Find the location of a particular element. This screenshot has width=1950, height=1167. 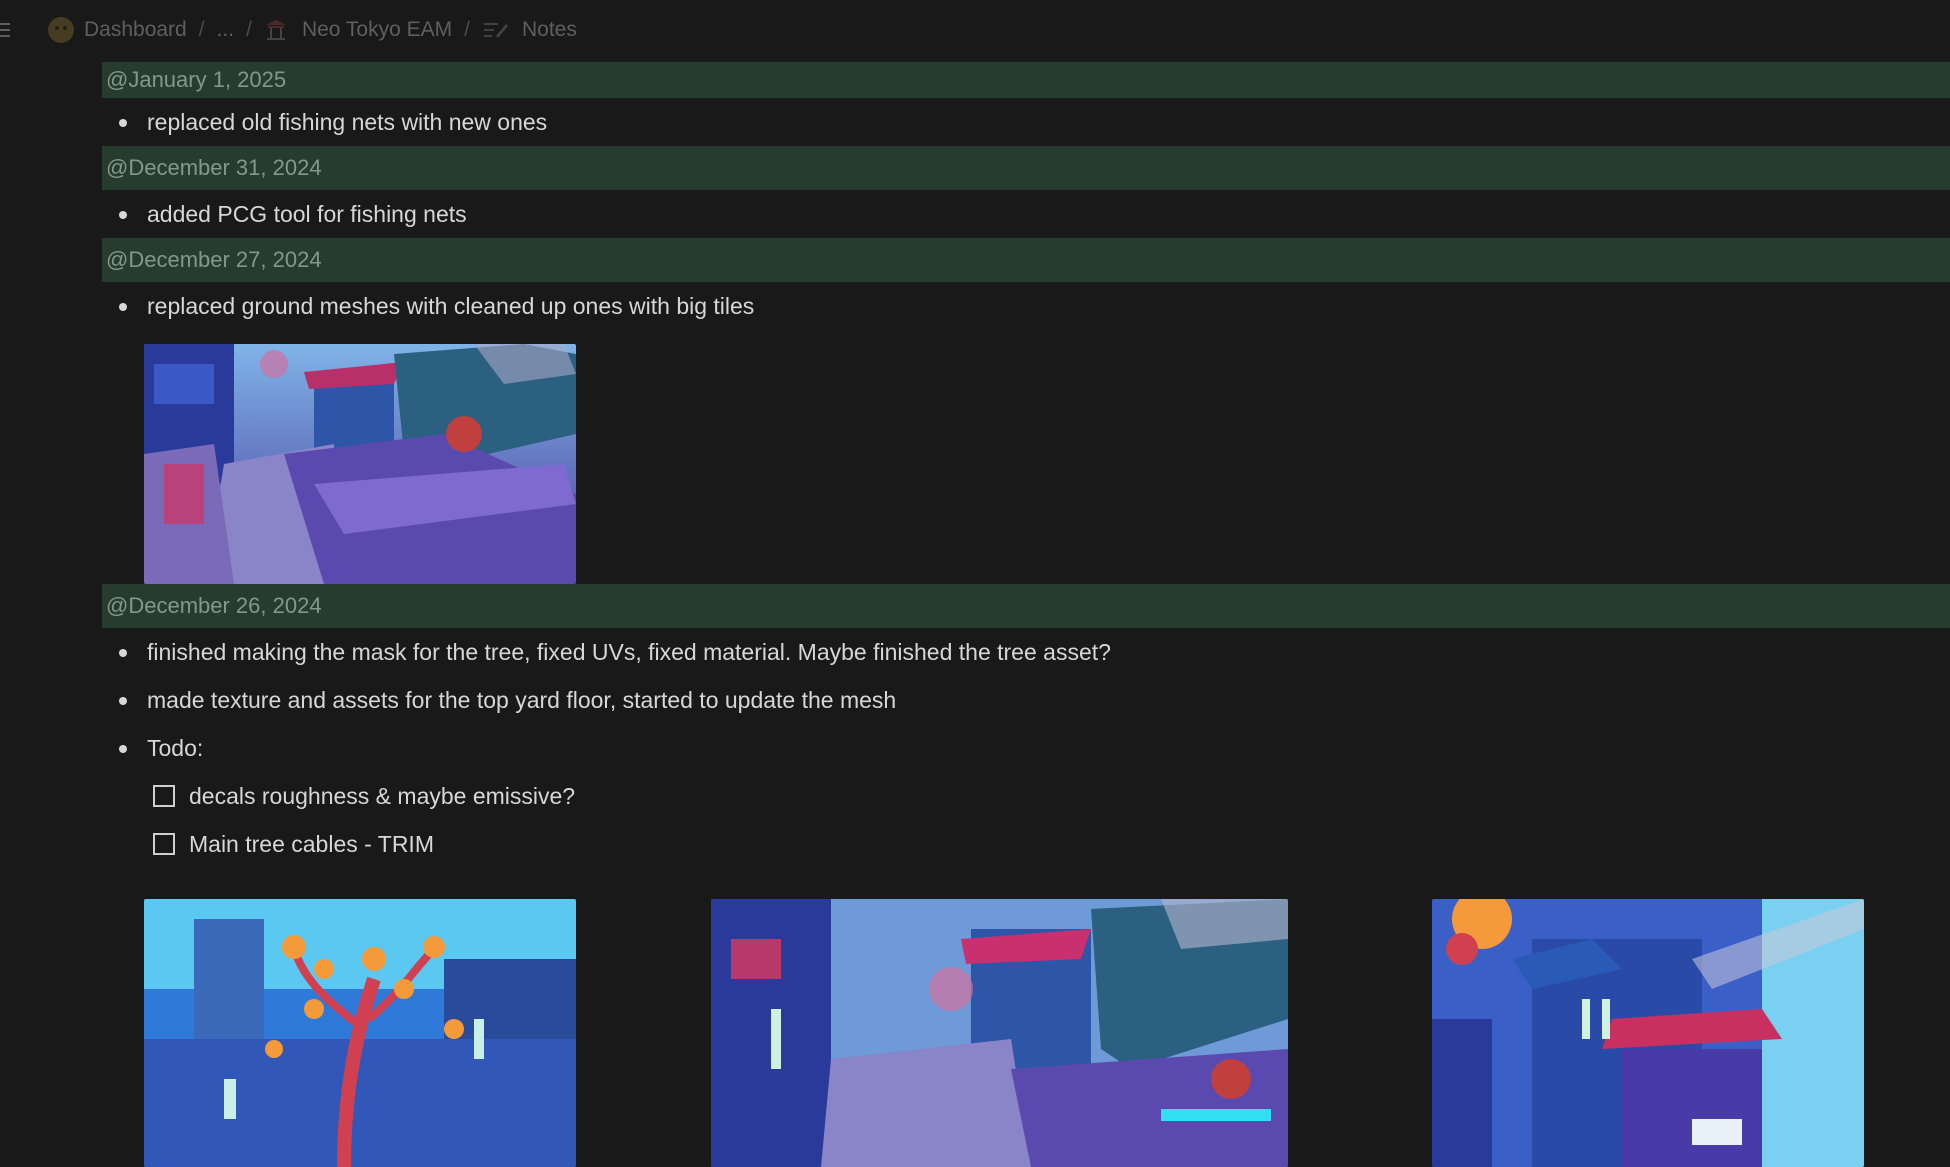

date-mention: @December 27, 2024 is located at coordinates (1026, 260).